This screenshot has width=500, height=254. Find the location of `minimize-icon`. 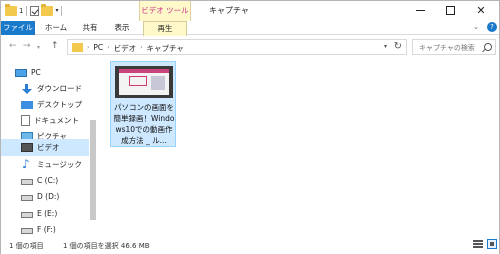

minimize-icon is located at coordinates (420, 10).